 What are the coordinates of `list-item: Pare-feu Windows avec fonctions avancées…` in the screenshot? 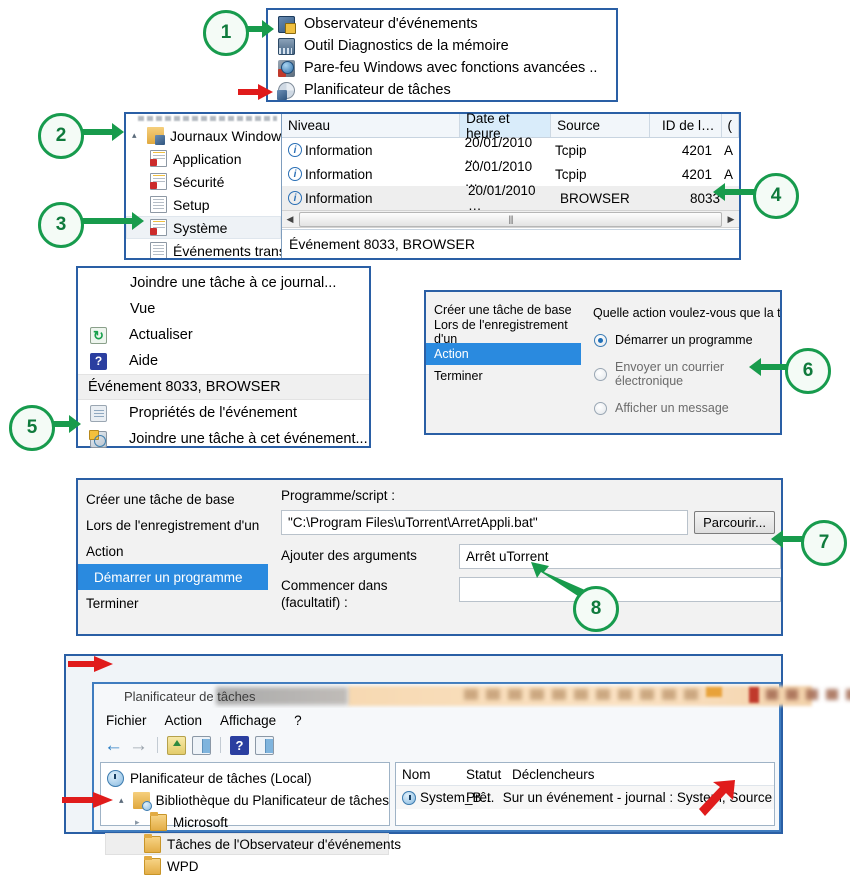 It's located at (442, 68).